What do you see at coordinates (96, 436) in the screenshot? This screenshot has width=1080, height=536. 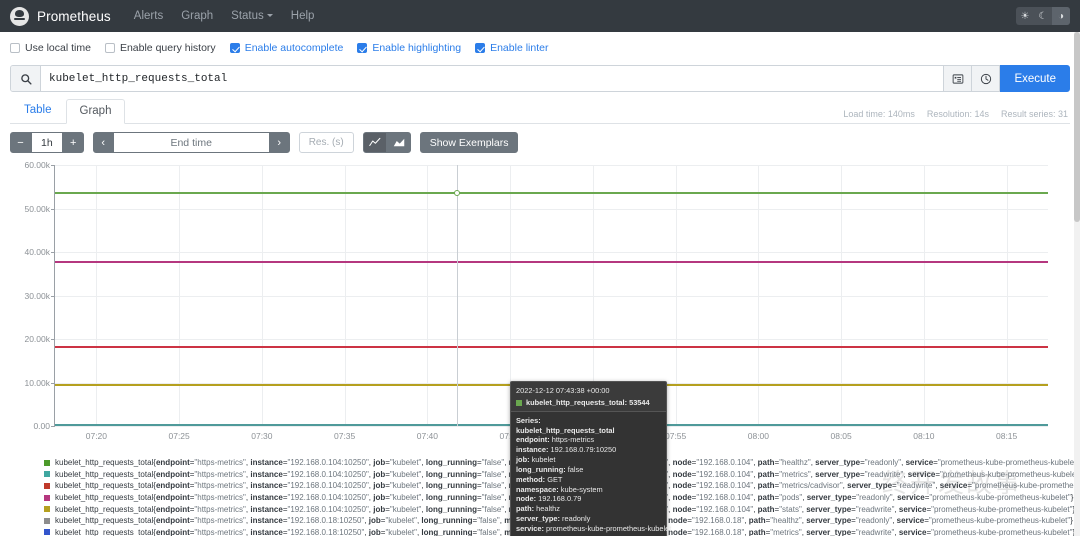 I see `x-axis-tick-label: 07:20` at bounding box center [96, 436].